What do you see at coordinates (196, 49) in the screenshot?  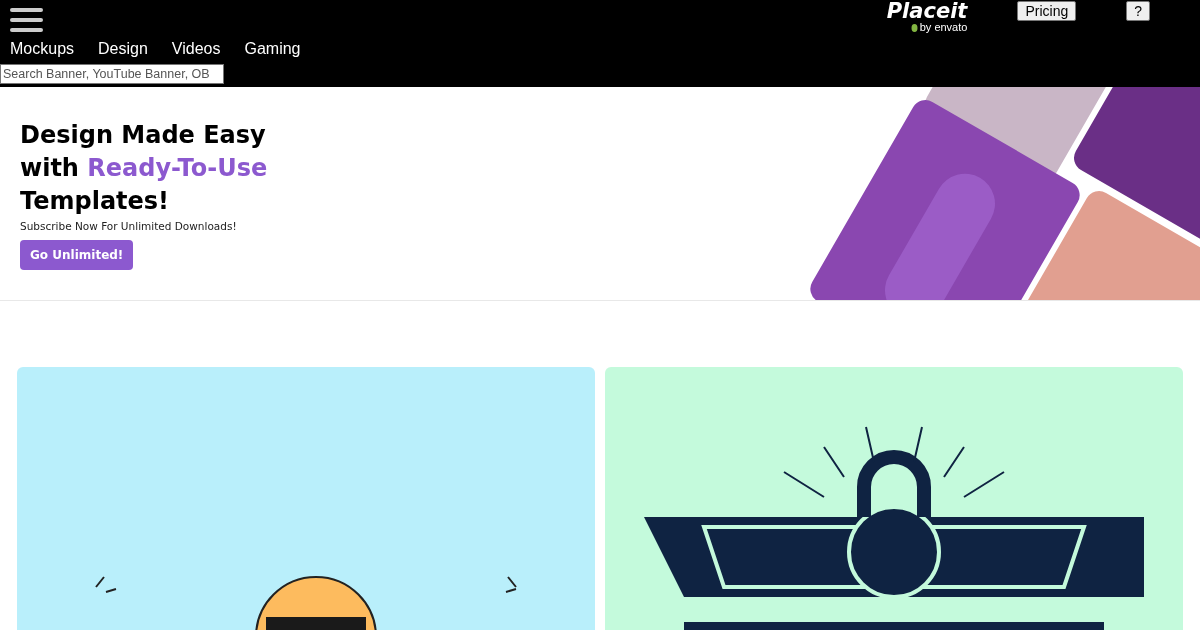 I see `nav-link: Videos` at bounding box center [196, 49].